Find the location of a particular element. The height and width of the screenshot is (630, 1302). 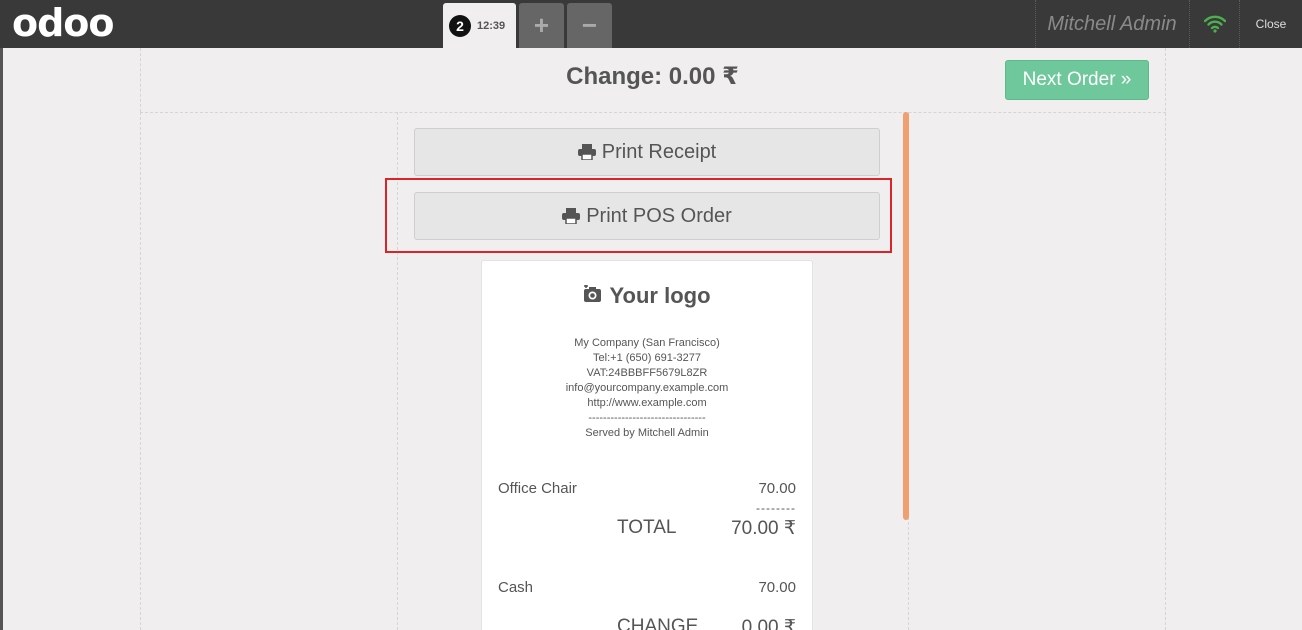

order-time: 12:39 is located at coordinates (491, 25).